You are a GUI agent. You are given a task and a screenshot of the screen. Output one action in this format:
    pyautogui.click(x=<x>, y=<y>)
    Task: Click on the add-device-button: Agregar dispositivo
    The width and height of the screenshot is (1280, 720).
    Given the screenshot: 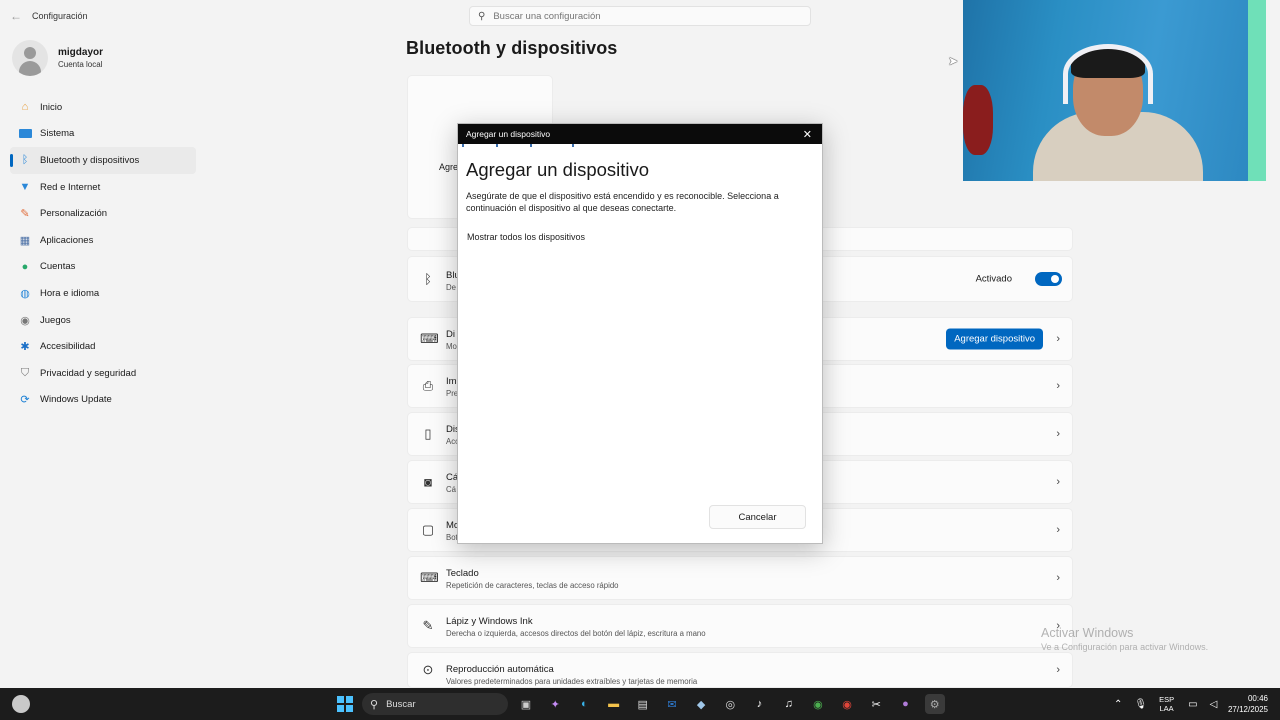 What is the action you would take?
    pyautogui.click(x=994, y=339)
    